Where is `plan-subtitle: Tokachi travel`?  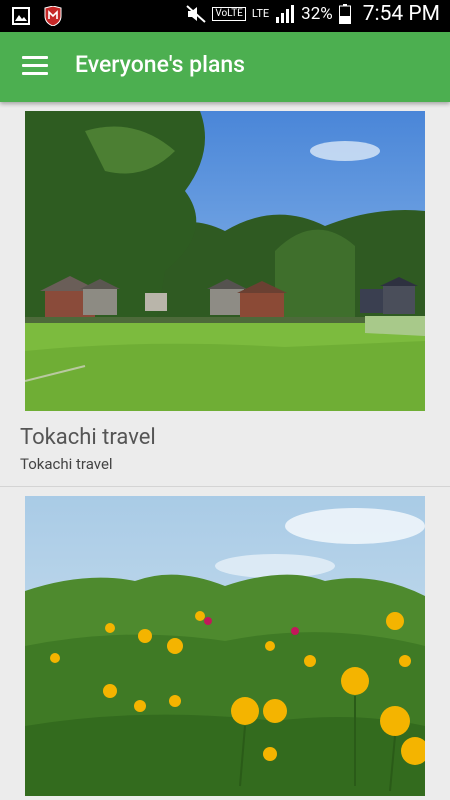 plan-subtitle: Tokachi travel is located at coordinates (66, 464).